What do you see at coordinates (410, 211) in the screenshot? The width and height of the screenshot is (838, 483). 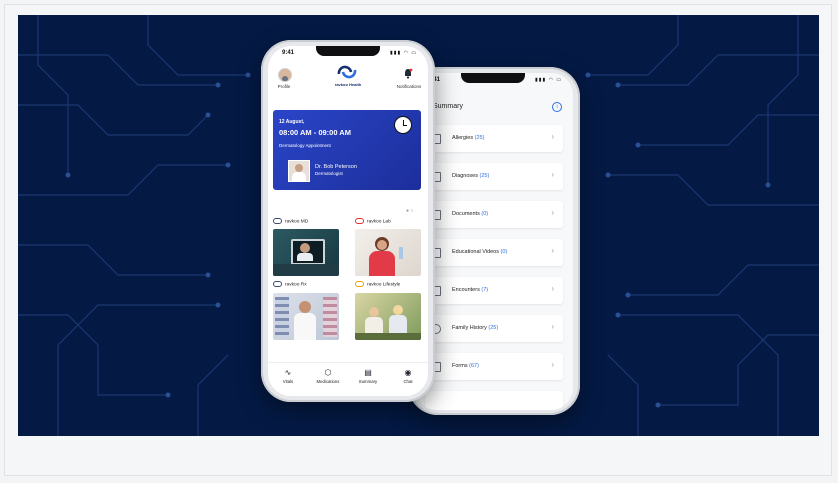 I see `carousel-dots: ● ○` at bounding box center [410, 211].